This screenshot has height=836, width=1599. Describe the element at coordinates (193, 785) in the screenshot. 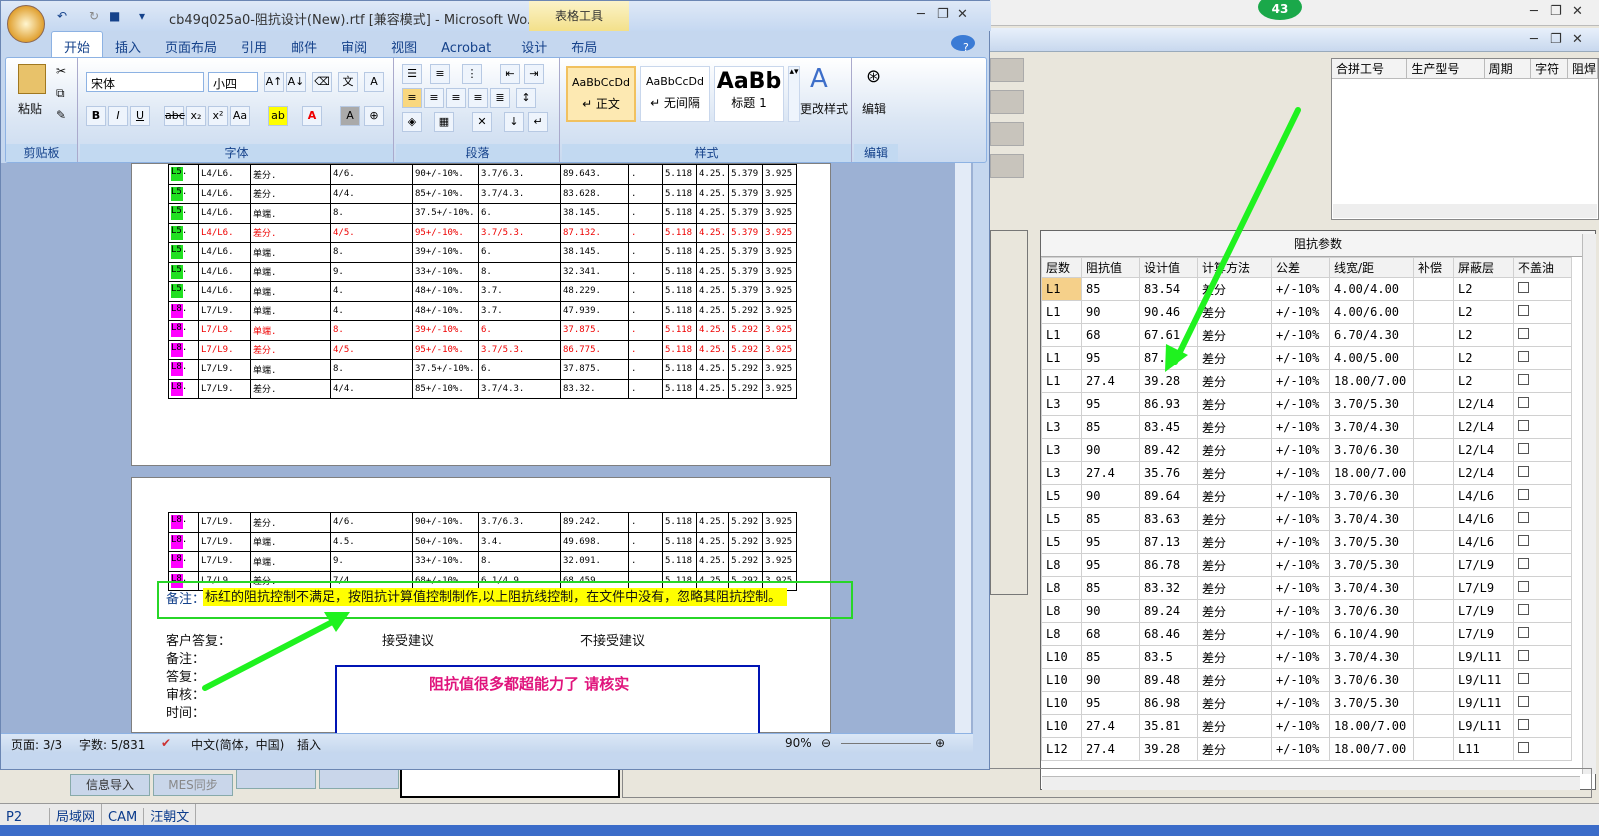

I see `mes-sync-button: MES同步` at that location.